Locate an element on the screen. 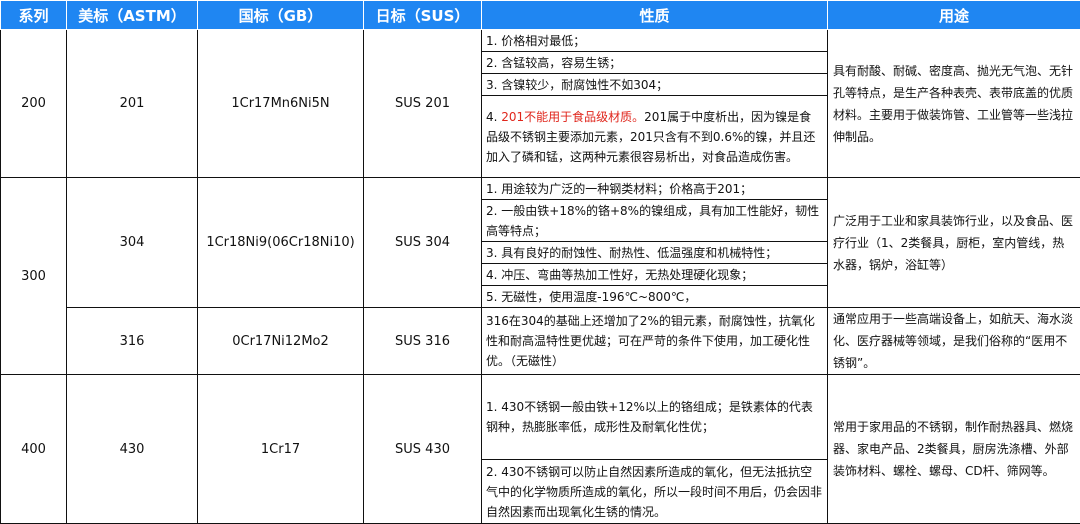 The width and height of the screenshot is (1080, 524). gb-cell: 1Cr17 is located at coordinates (281, 449).